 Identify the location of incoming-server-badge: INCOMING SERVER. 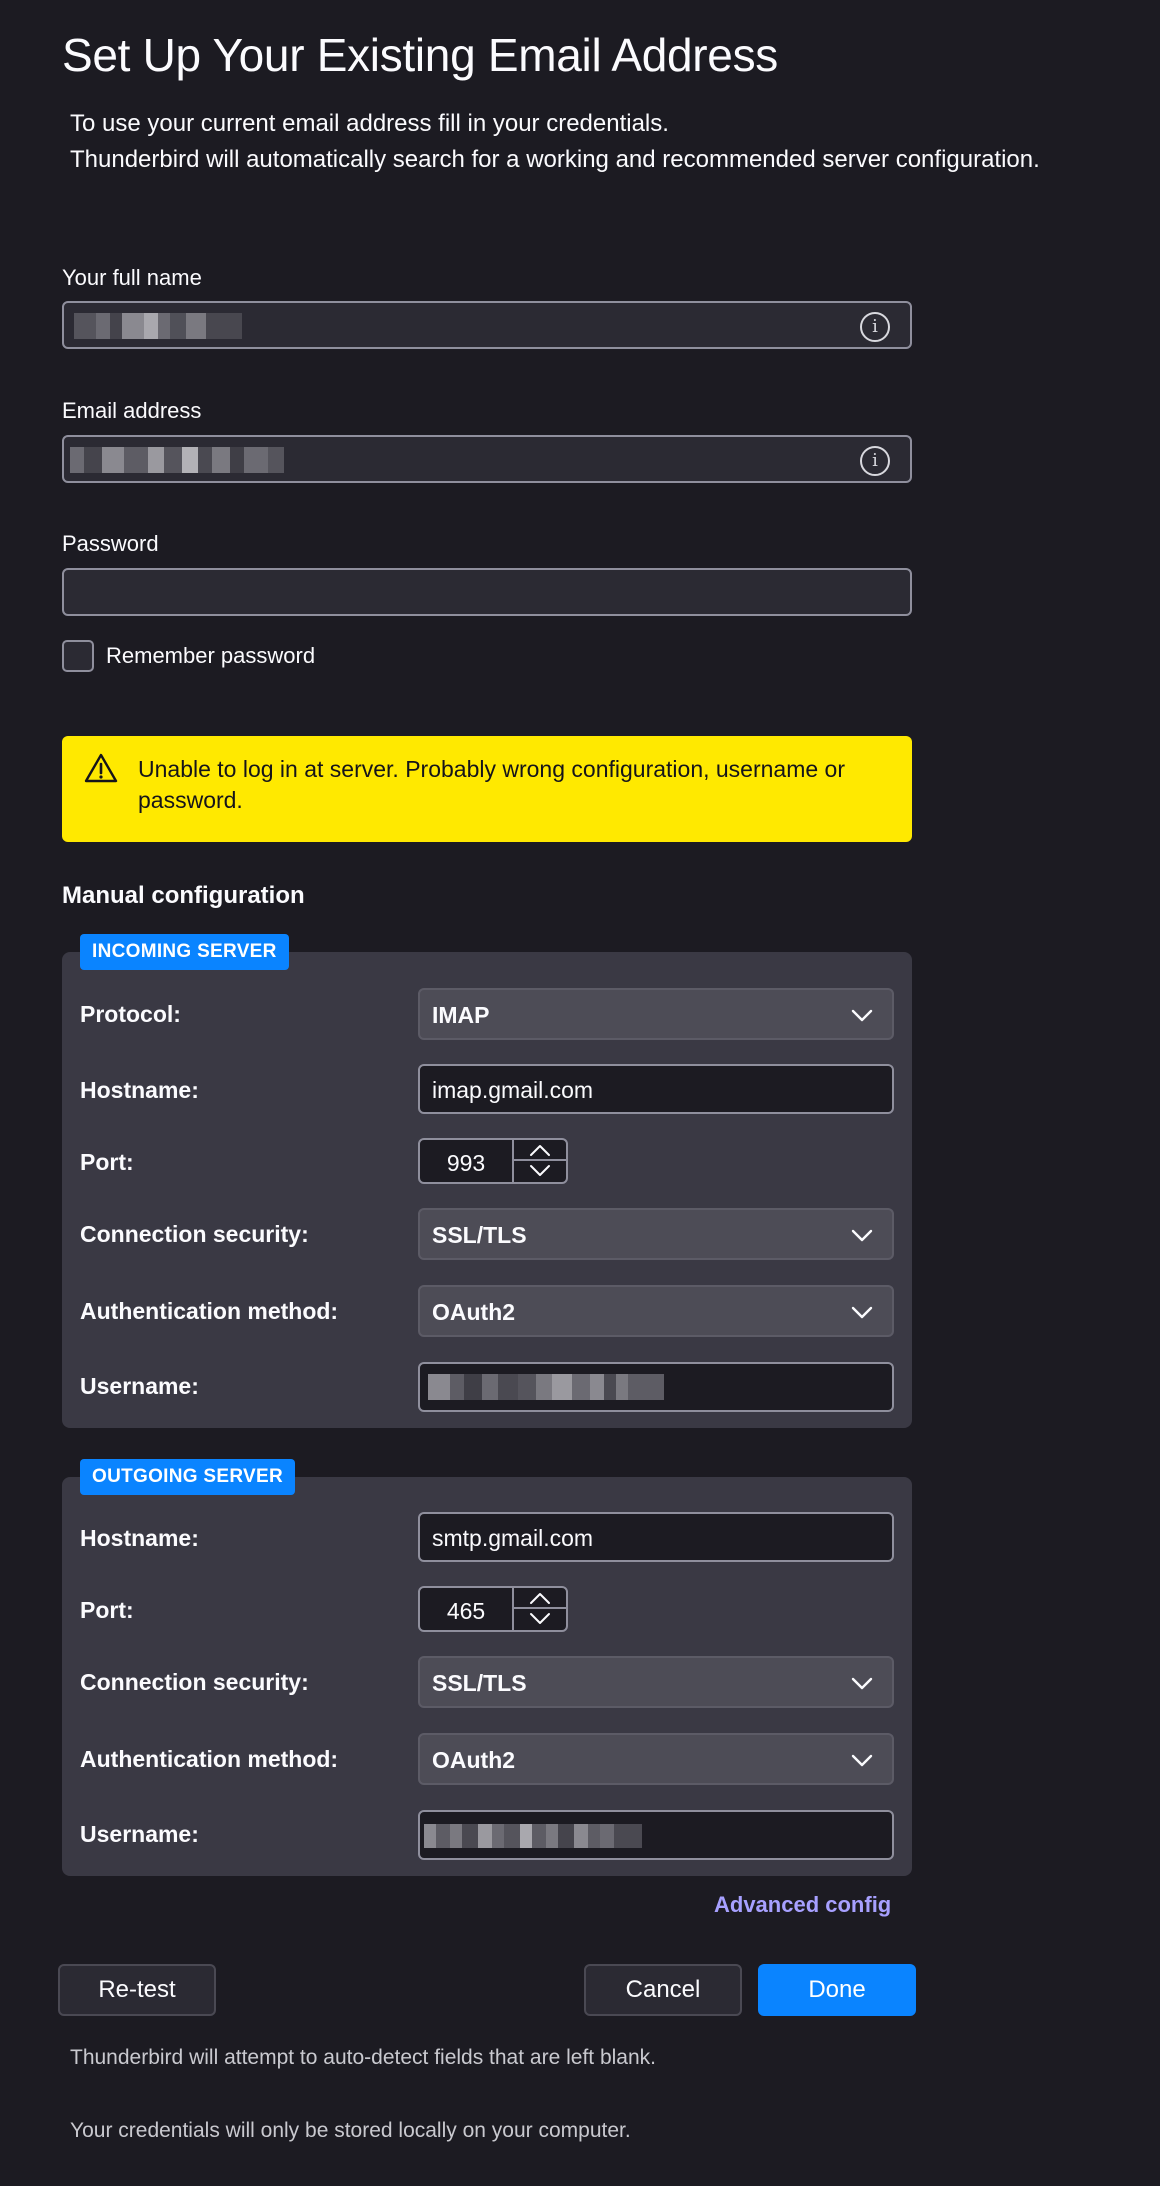
(184, 952).